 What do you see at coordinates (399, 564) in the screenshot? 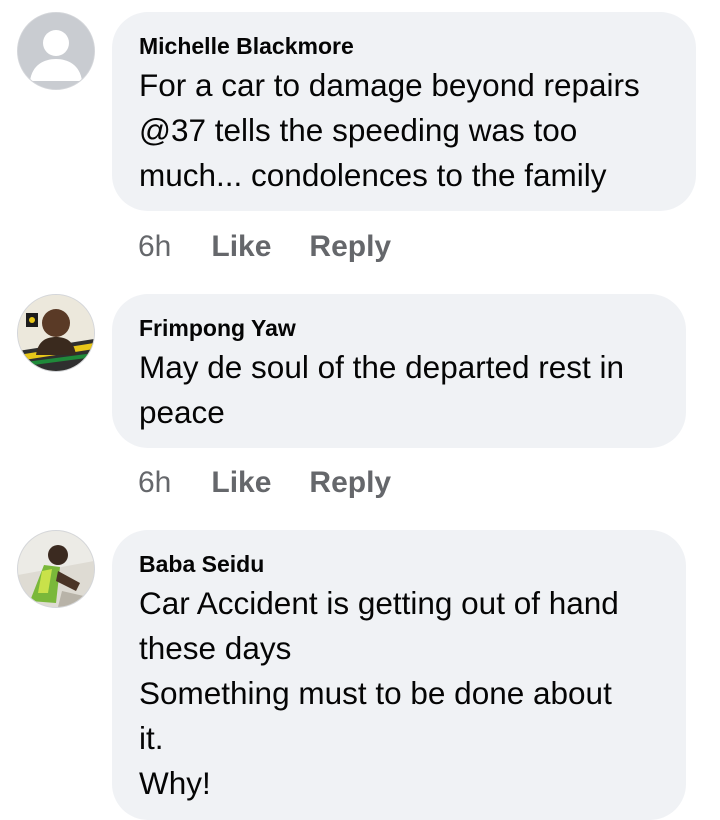
I see `comment-author: Baba Seidu` at bounding box center [399, 564].